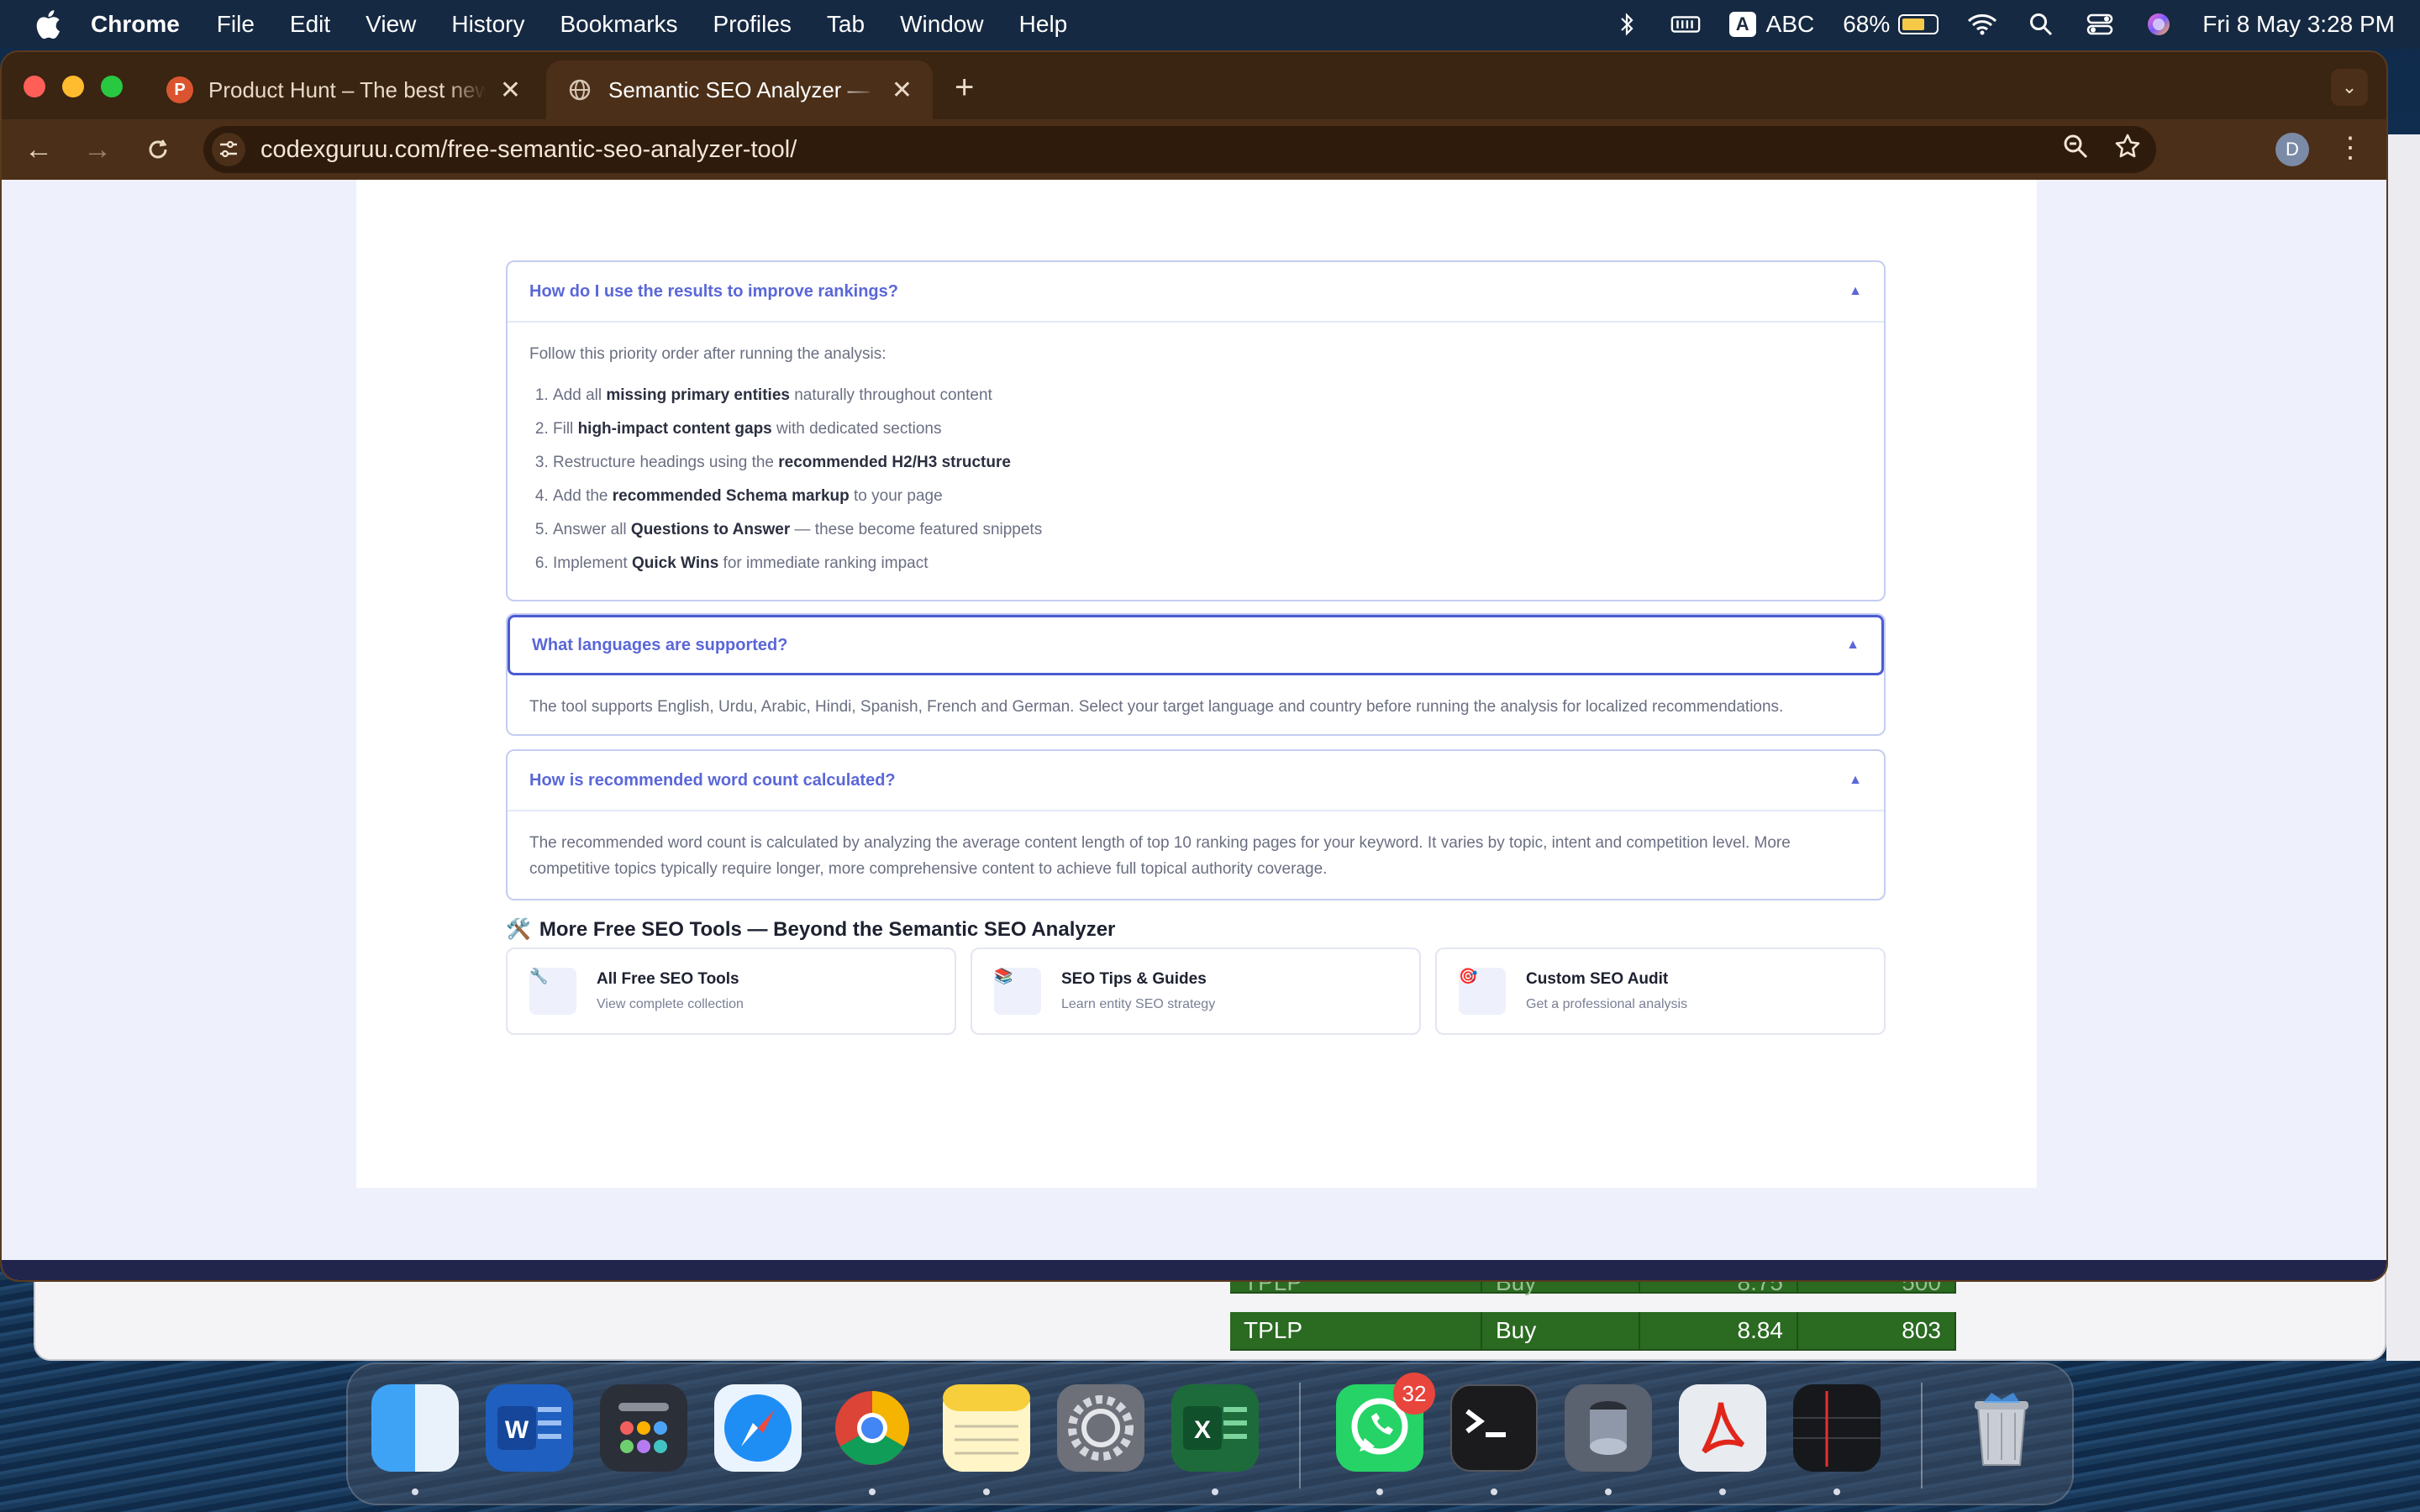 The width and height of the screenshot is (2420, 1512). What do you see at coordinates (987, 1428) in the screenshot?
I see `notes-icon` at bounding box center [987, 1428].